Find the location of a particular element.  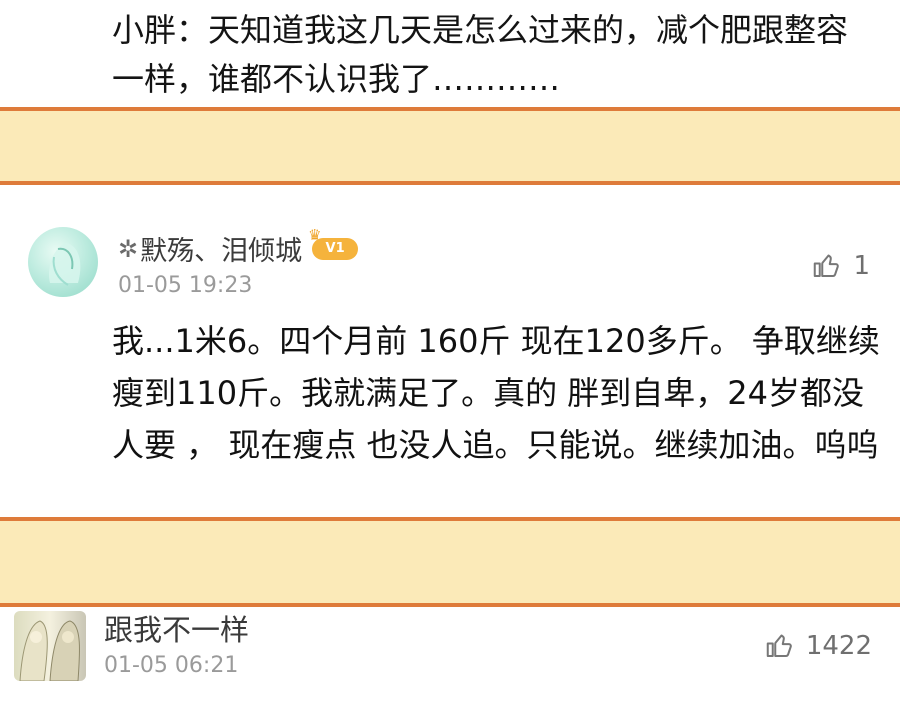

vip-crown-icon: ♛ V1 is located at coordinates (333, 243).